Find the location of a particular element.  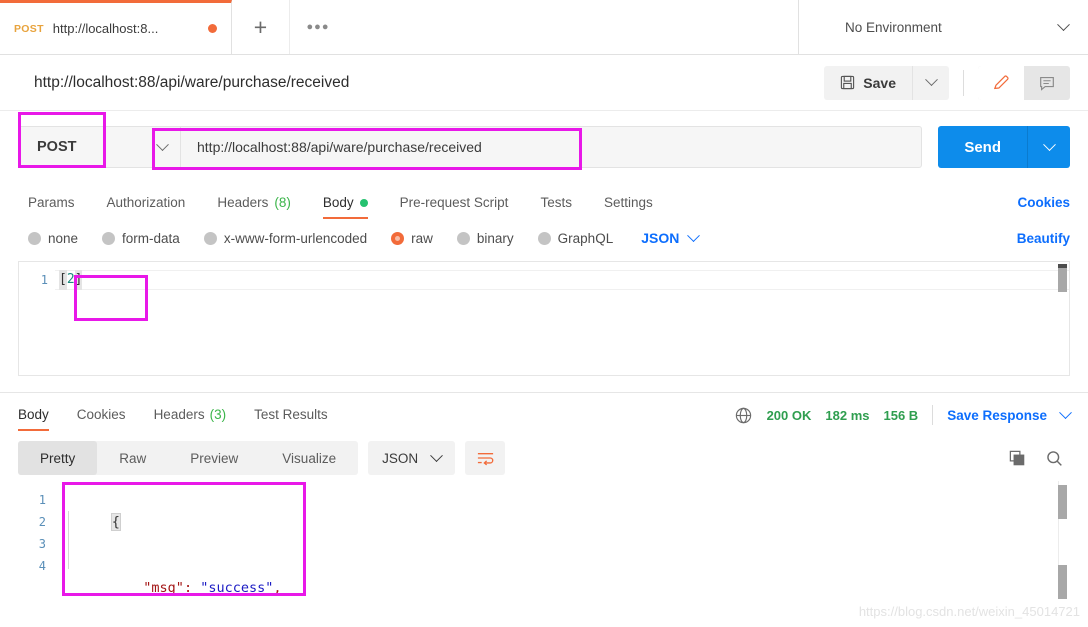

body-type-none: none is located at coordinates (53, 238).